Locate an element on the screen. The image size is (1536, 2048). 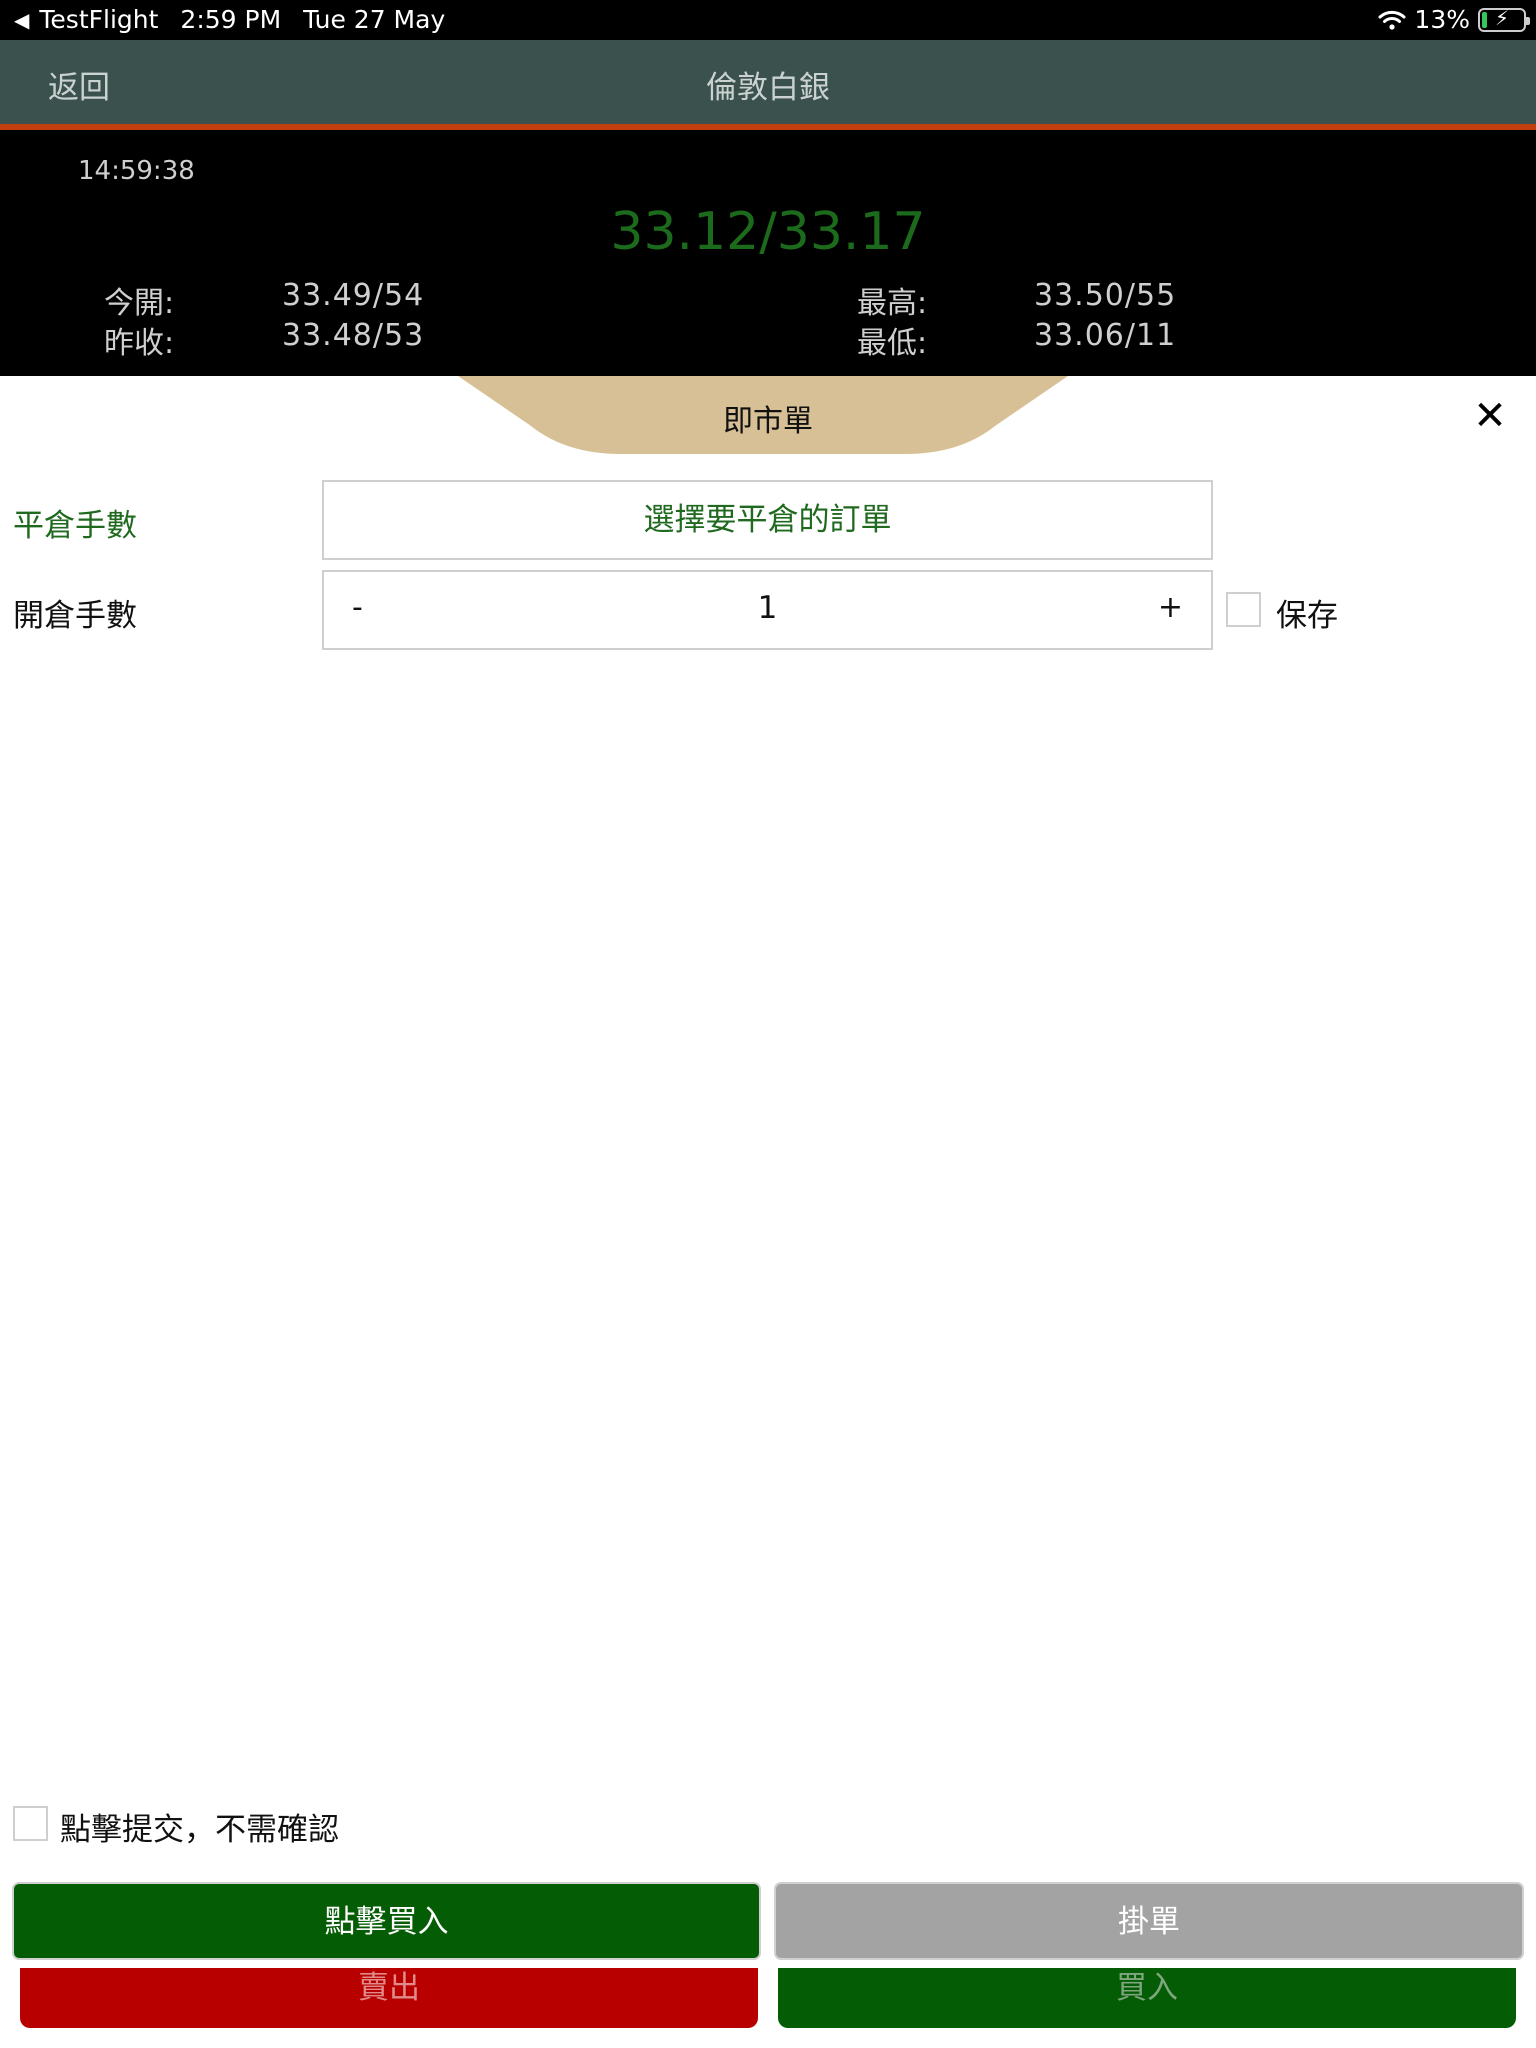
open-label: 今開: is located at coordinates (139, 303).